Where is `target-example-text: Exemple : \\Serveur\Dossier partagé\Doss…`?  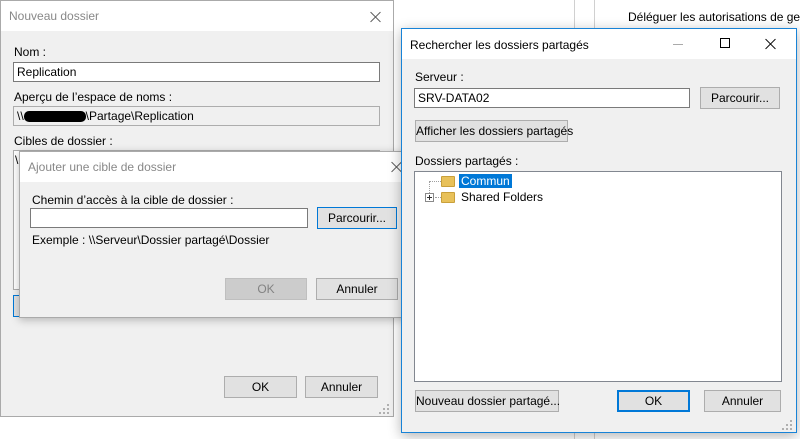
target-example-text: Exemple : \\Serveur\Dossier partagé\Doss… is located at coordinates (151, 240).